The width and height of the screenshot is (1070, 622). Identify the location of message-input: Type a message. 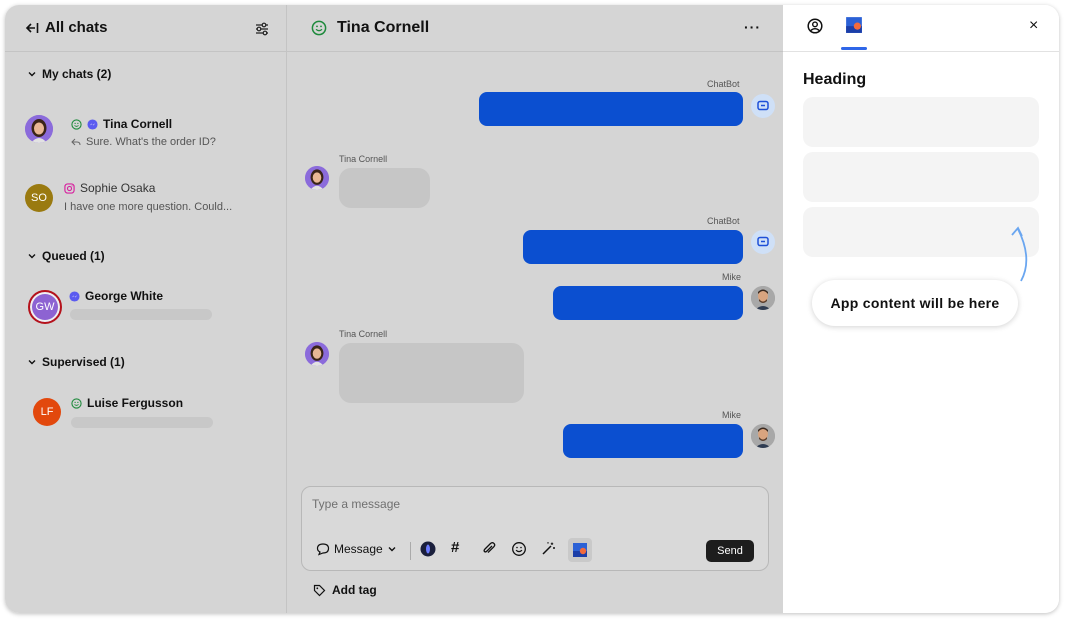
(356, 504).